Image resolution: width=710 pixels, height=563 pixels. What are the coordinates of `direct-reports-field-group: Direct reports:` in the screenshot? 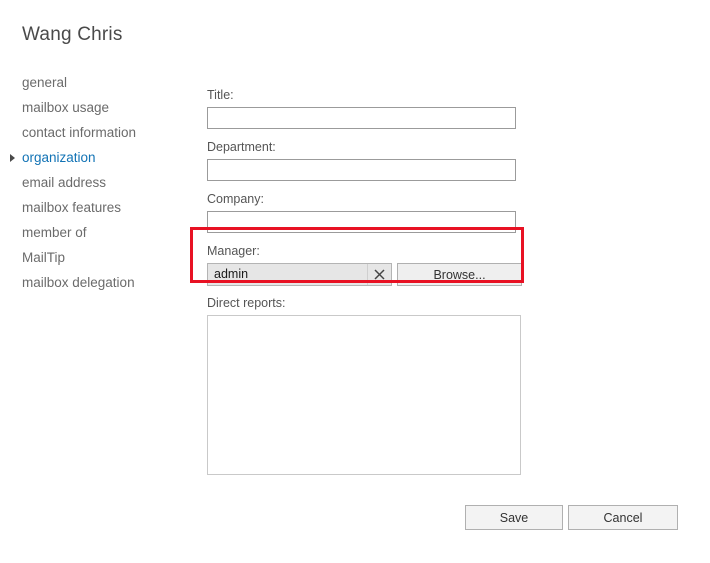 It's located at (367, 385).